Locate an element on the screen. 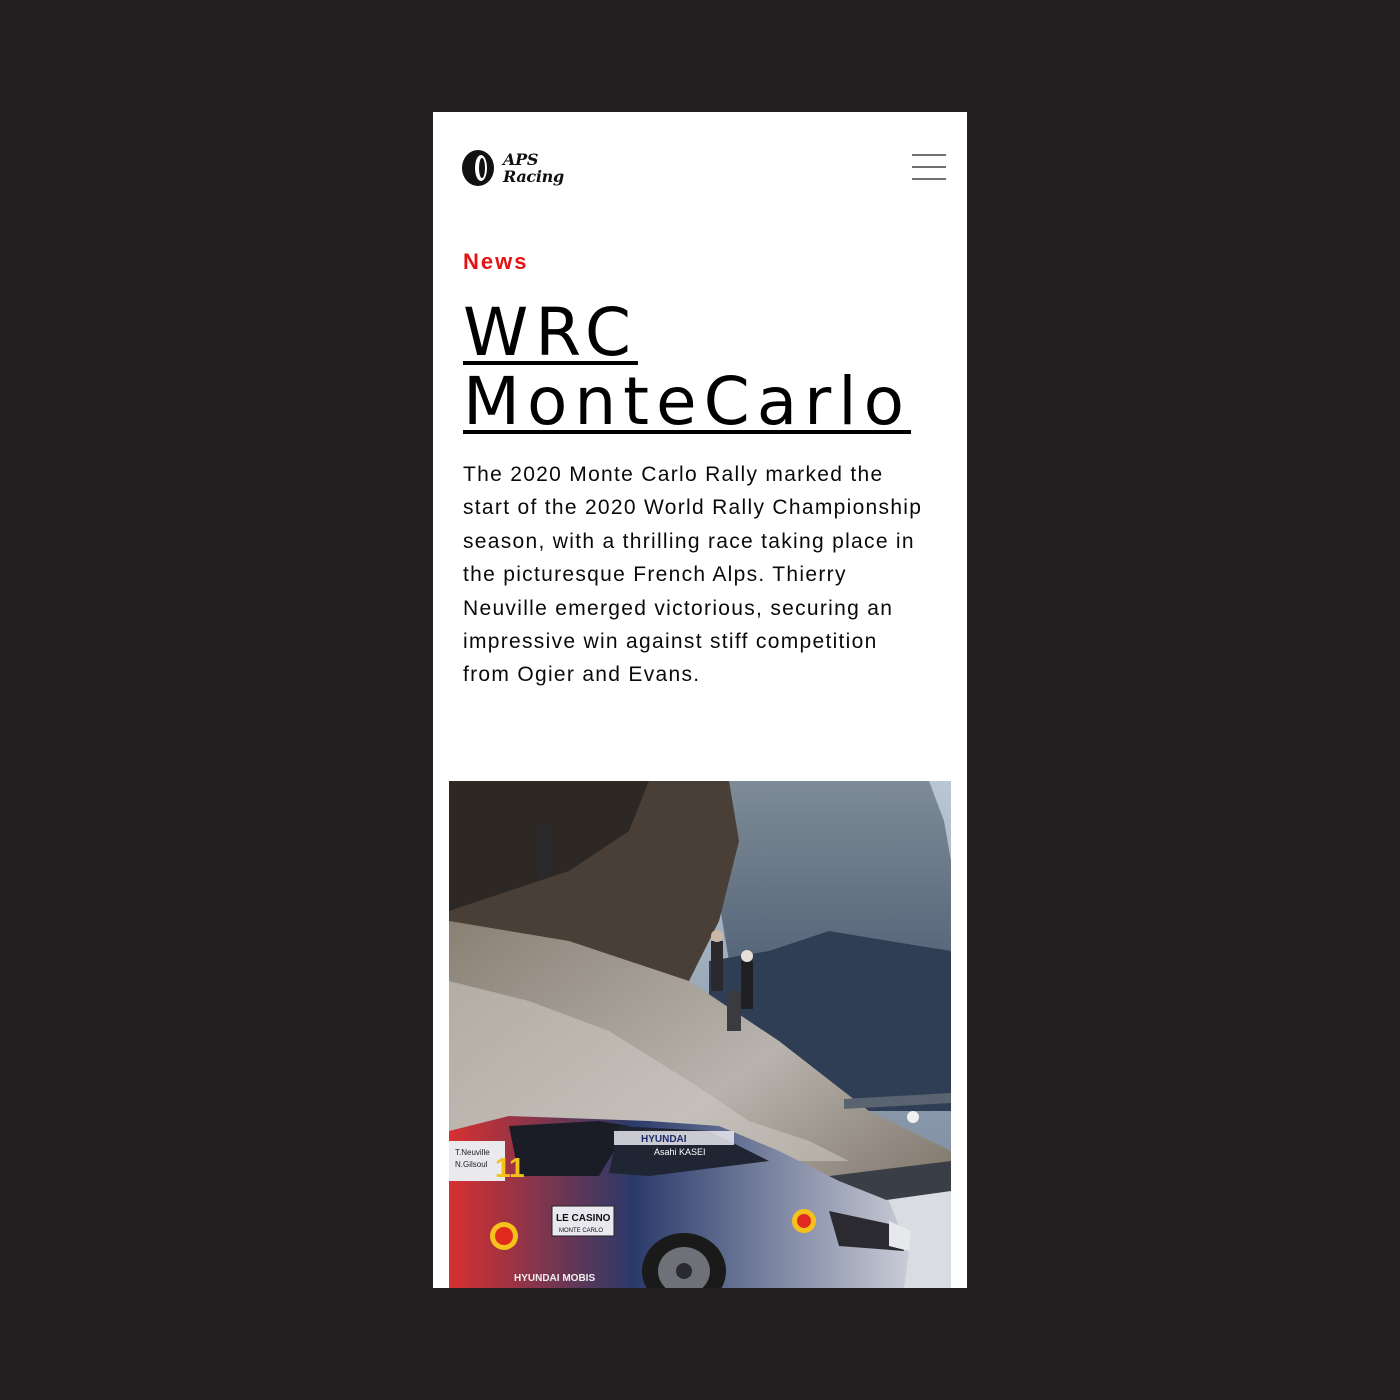  article-category: News is located at coordinates (495, 262).